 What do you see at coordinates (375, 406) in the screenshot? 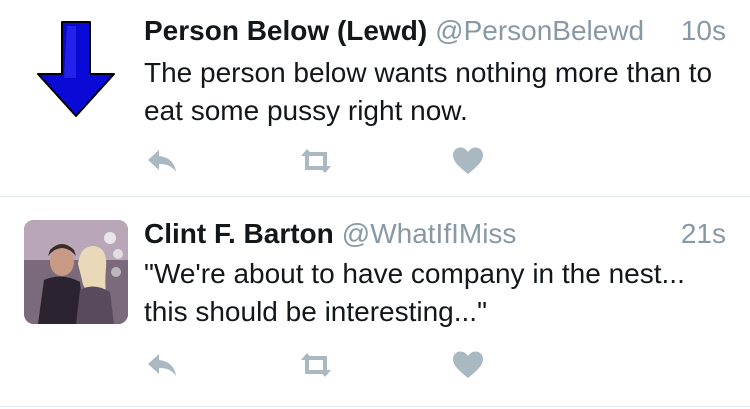
I see `tweet-divider` at bounding box center [375, 406].